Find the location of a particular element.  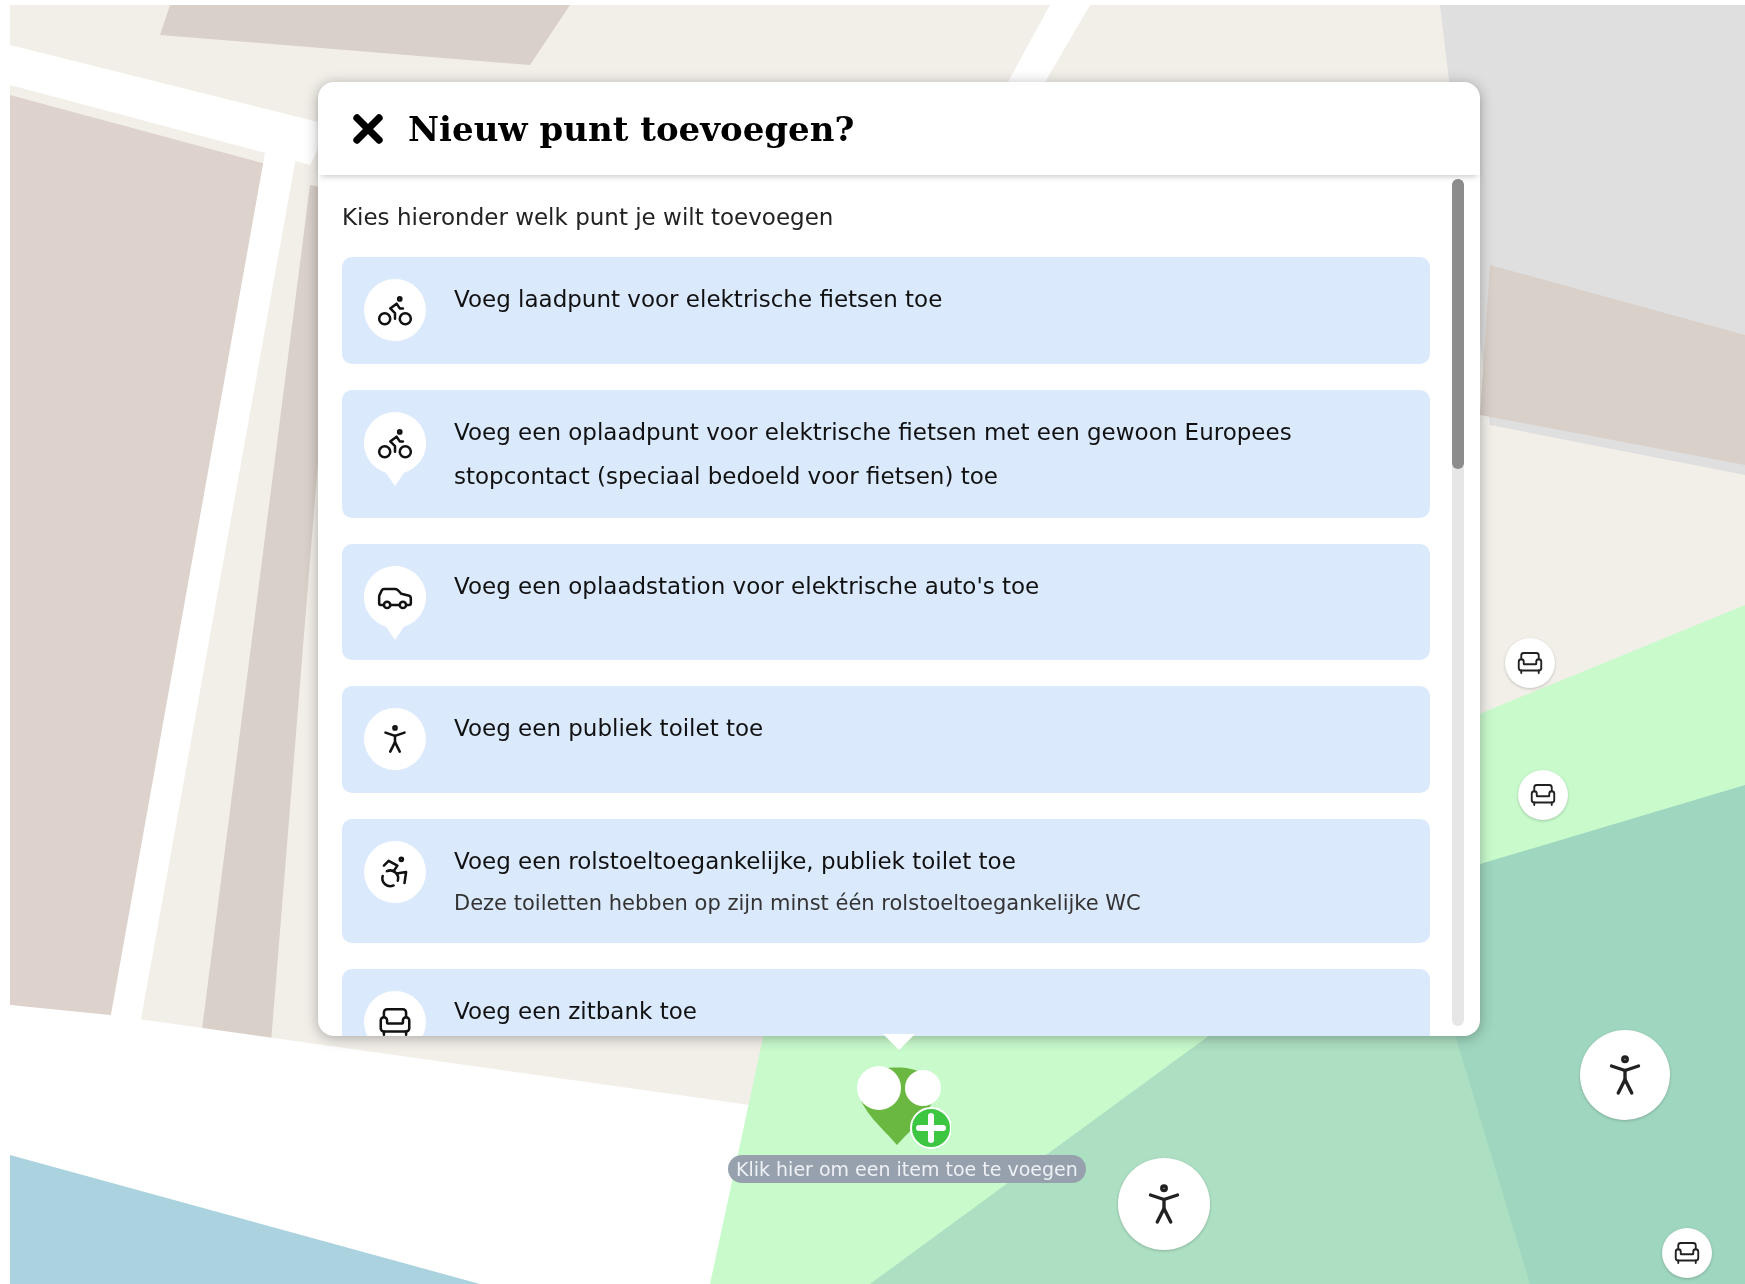

scrollbar is located at coordinates (1458, 602).